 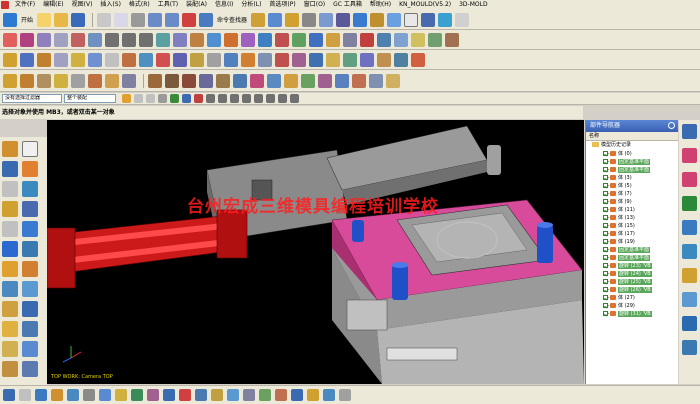 I want to click on patch-icon, so click(x=384, y=59).